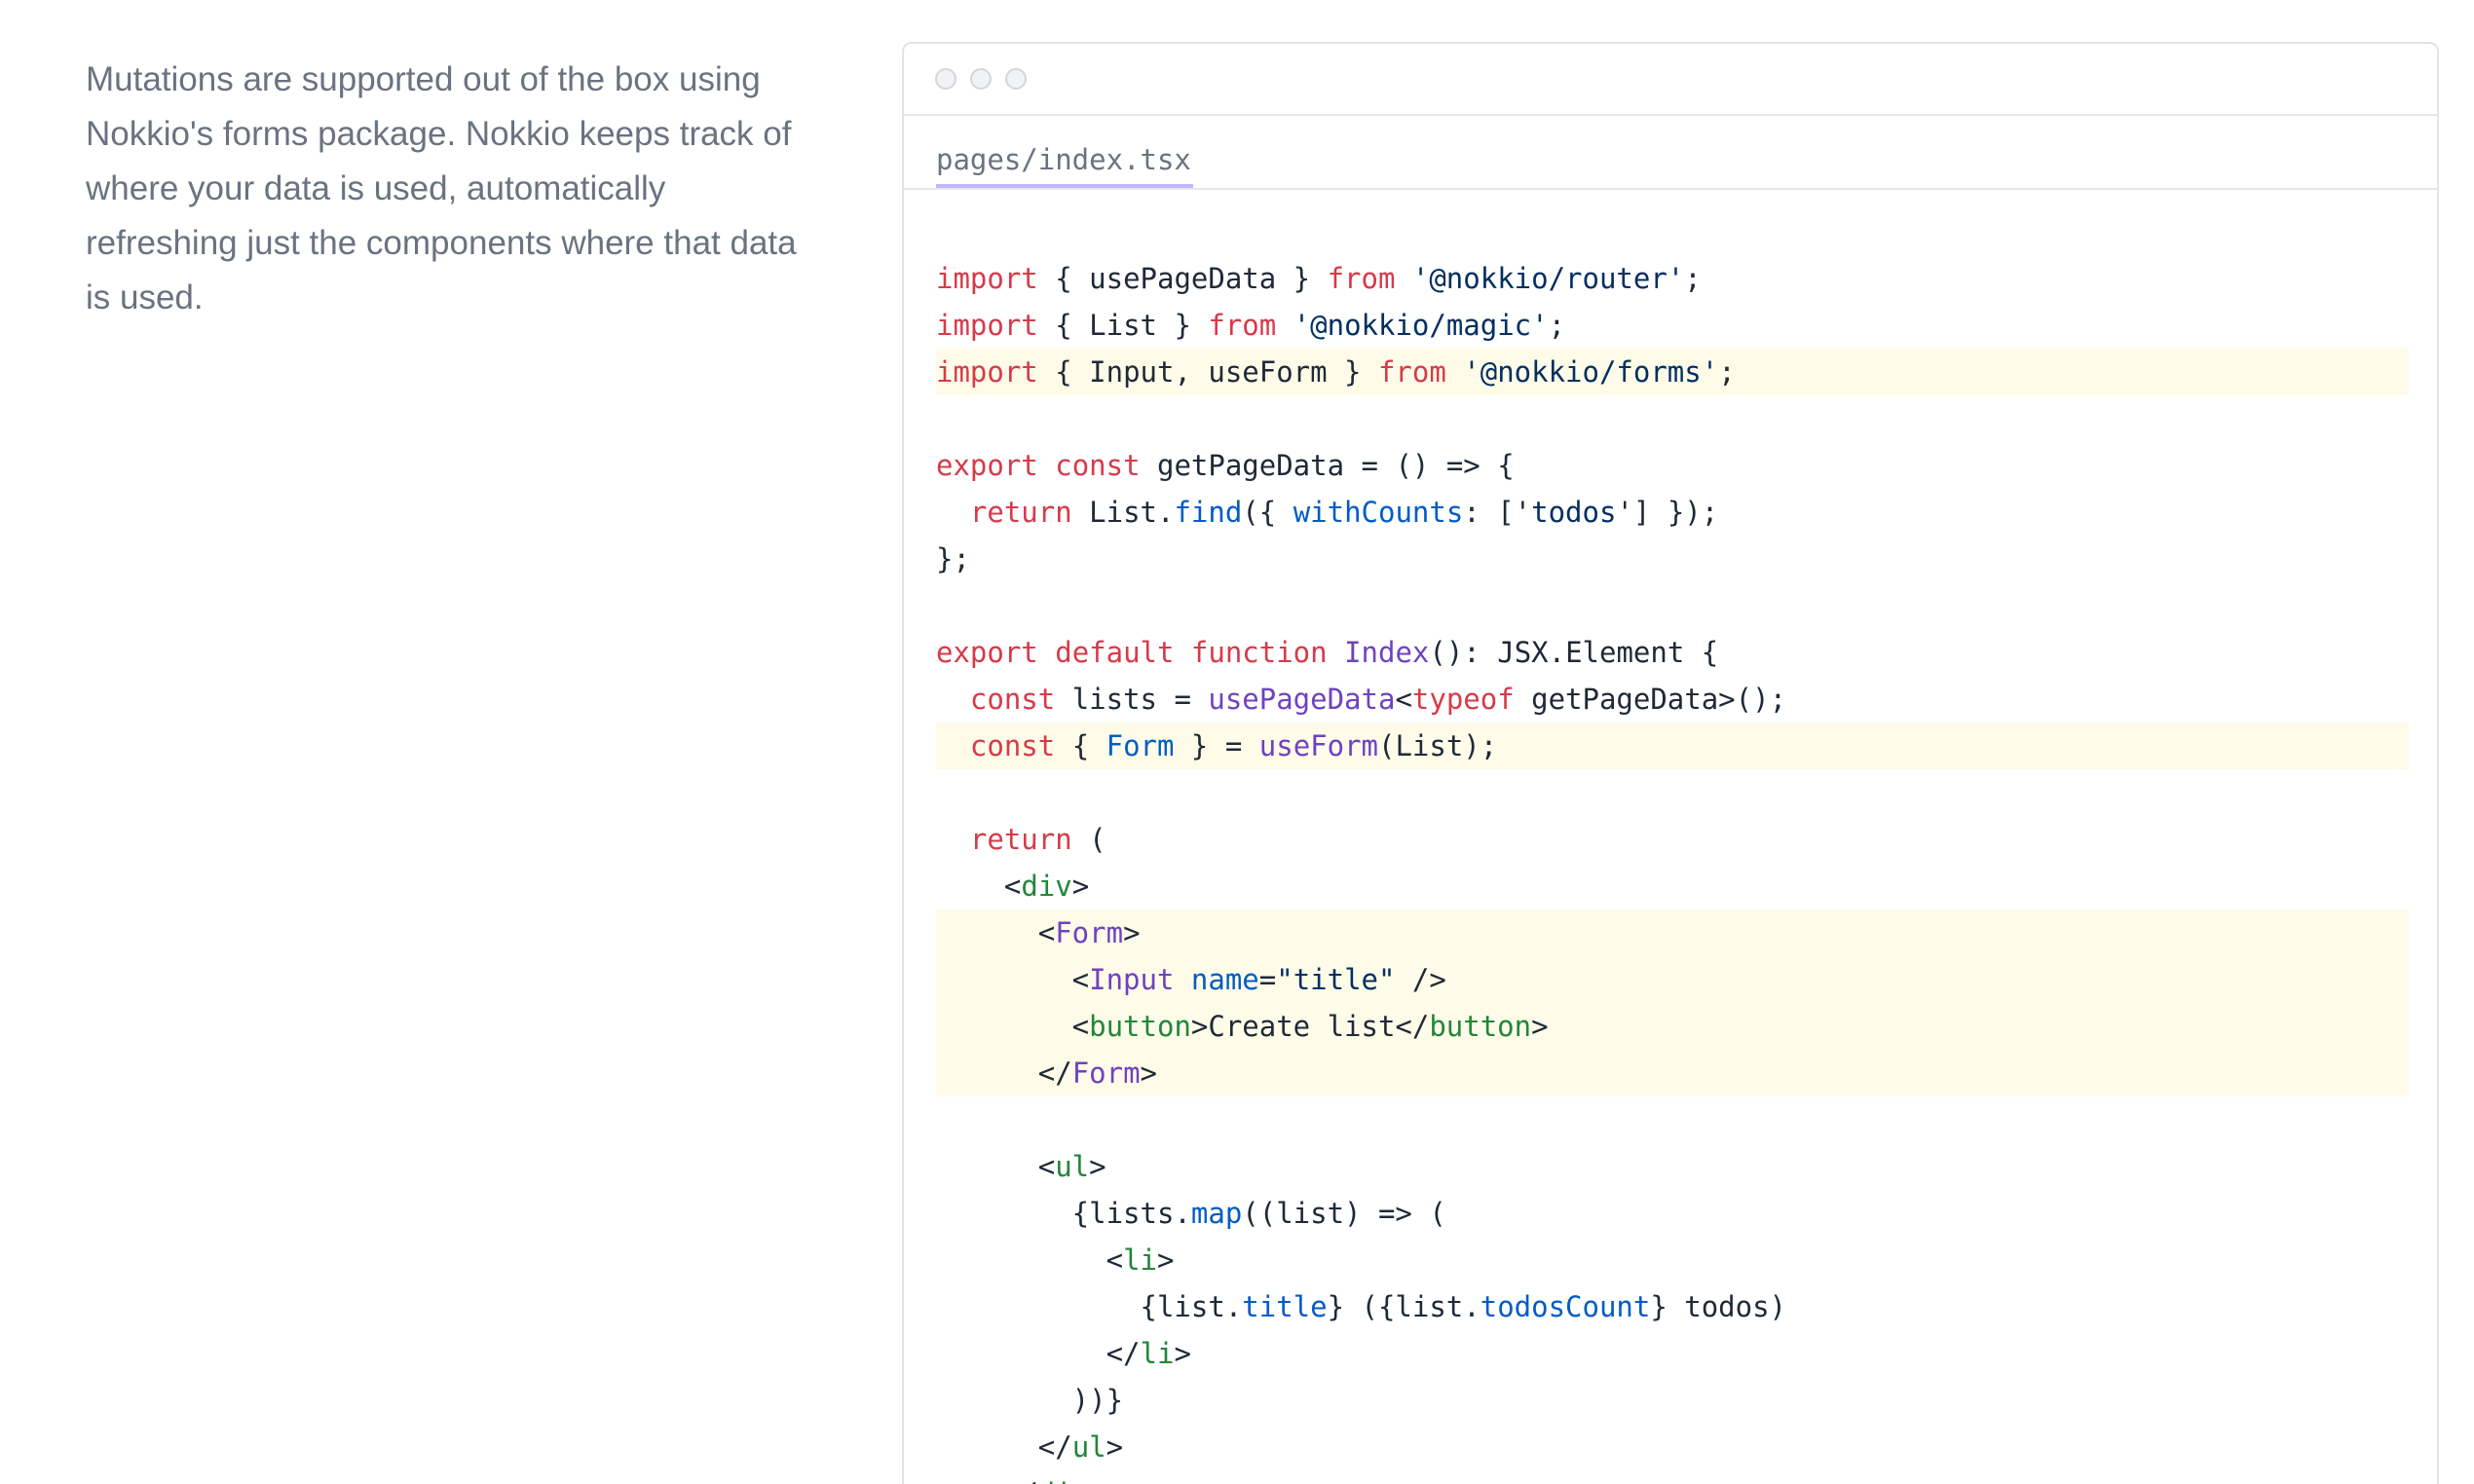 The width and height of the screenshot is (2474, 1484). What do you see at coordinates (1216, 1213) in the screenshot?
I see `code-token: map` at bounding box center [1216, 1213].